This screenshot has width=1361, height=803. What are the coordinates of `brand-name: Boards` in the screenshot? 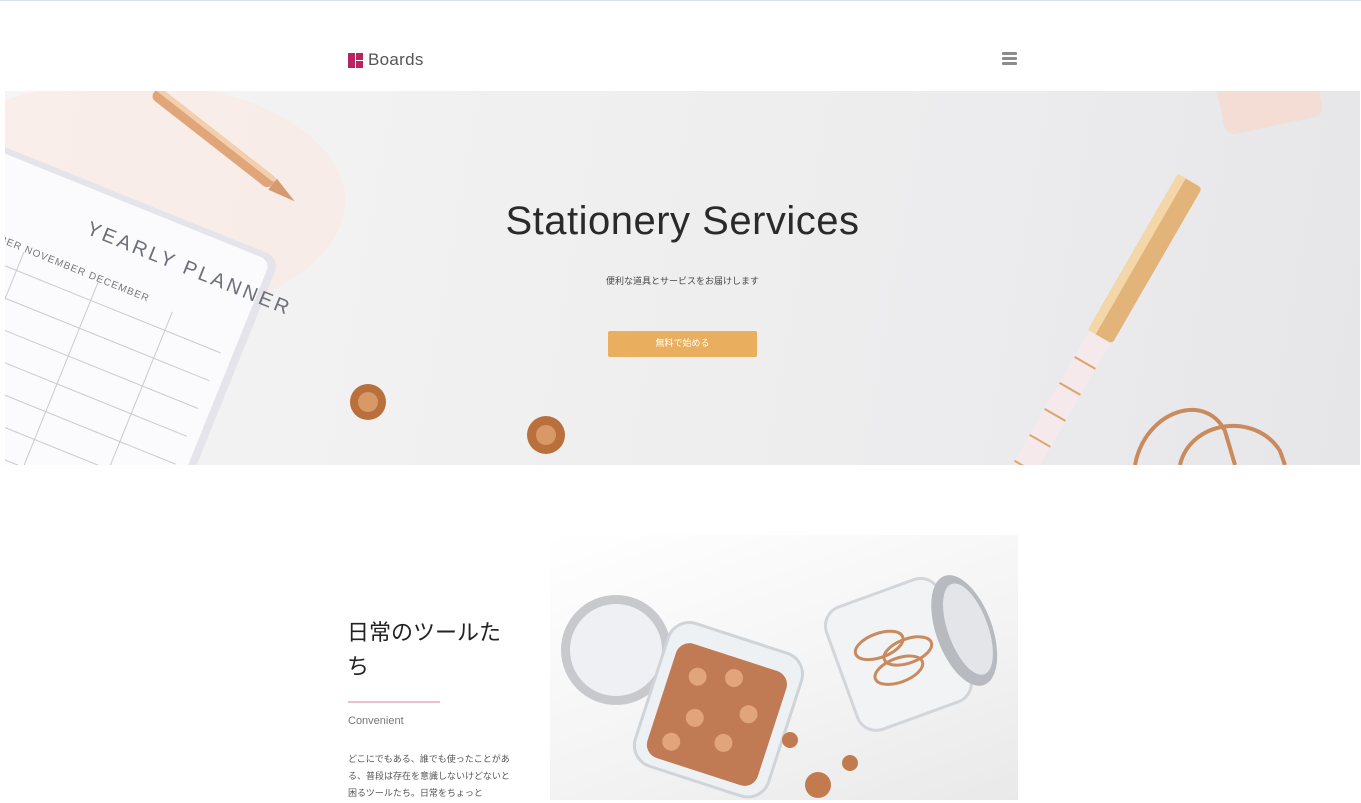 It's located at (396, 59).